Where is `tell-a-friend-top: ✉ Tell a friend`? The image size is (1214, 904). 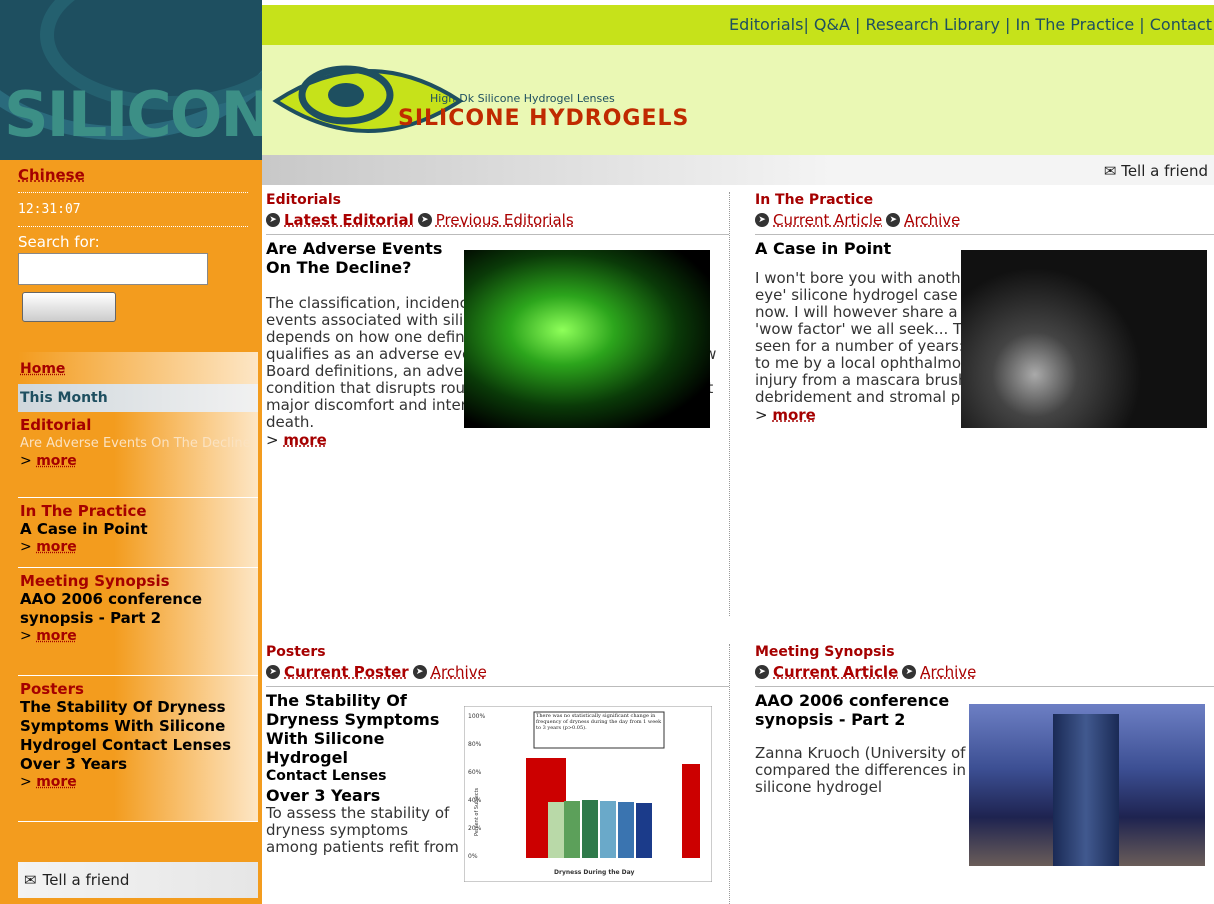 tell-a-friend-top: ✉ Tell a friend is located at coordinates (1156, 171).